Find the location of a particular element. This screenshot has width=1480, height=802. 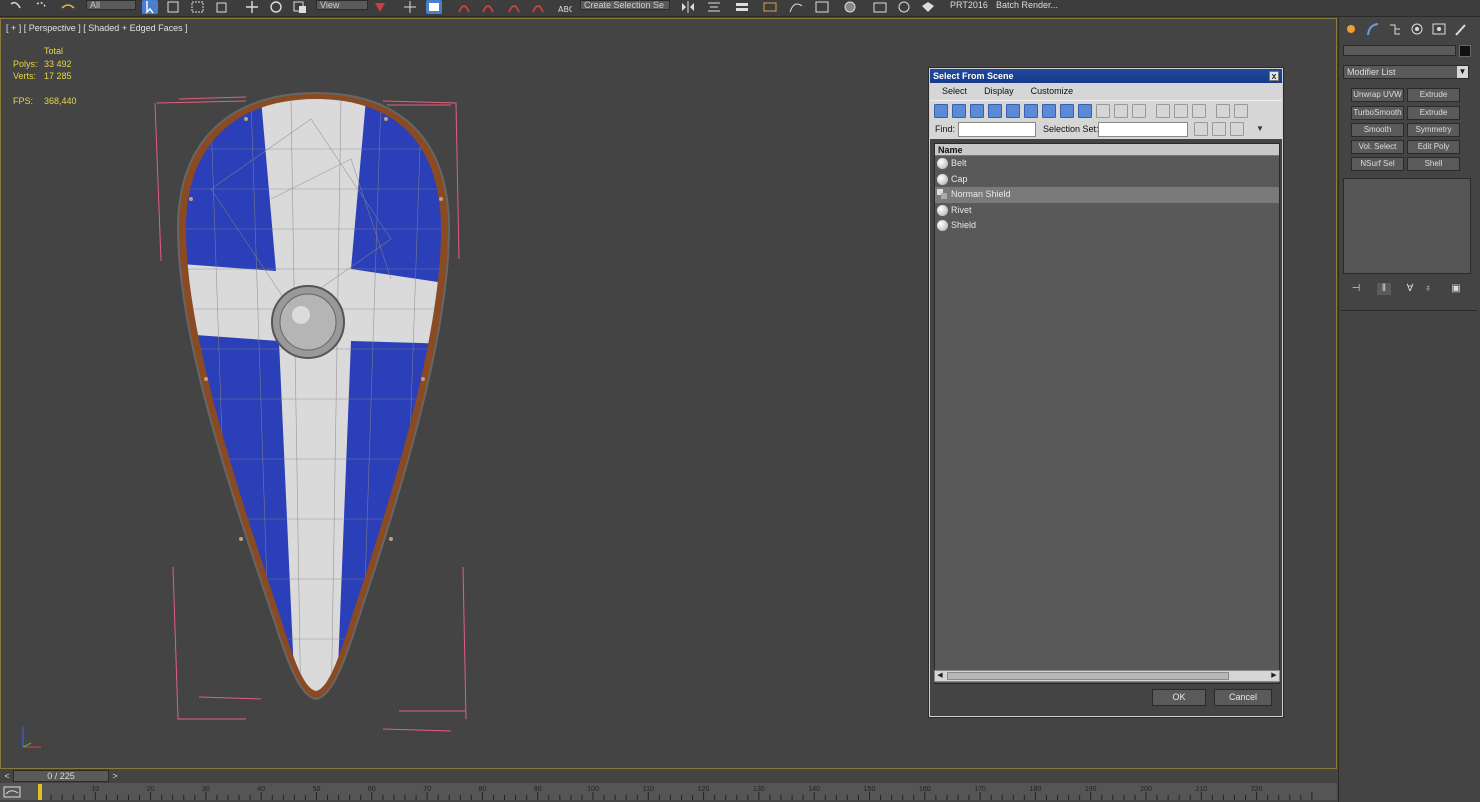

display-tab-icon is located at coordinates (1439, 29).